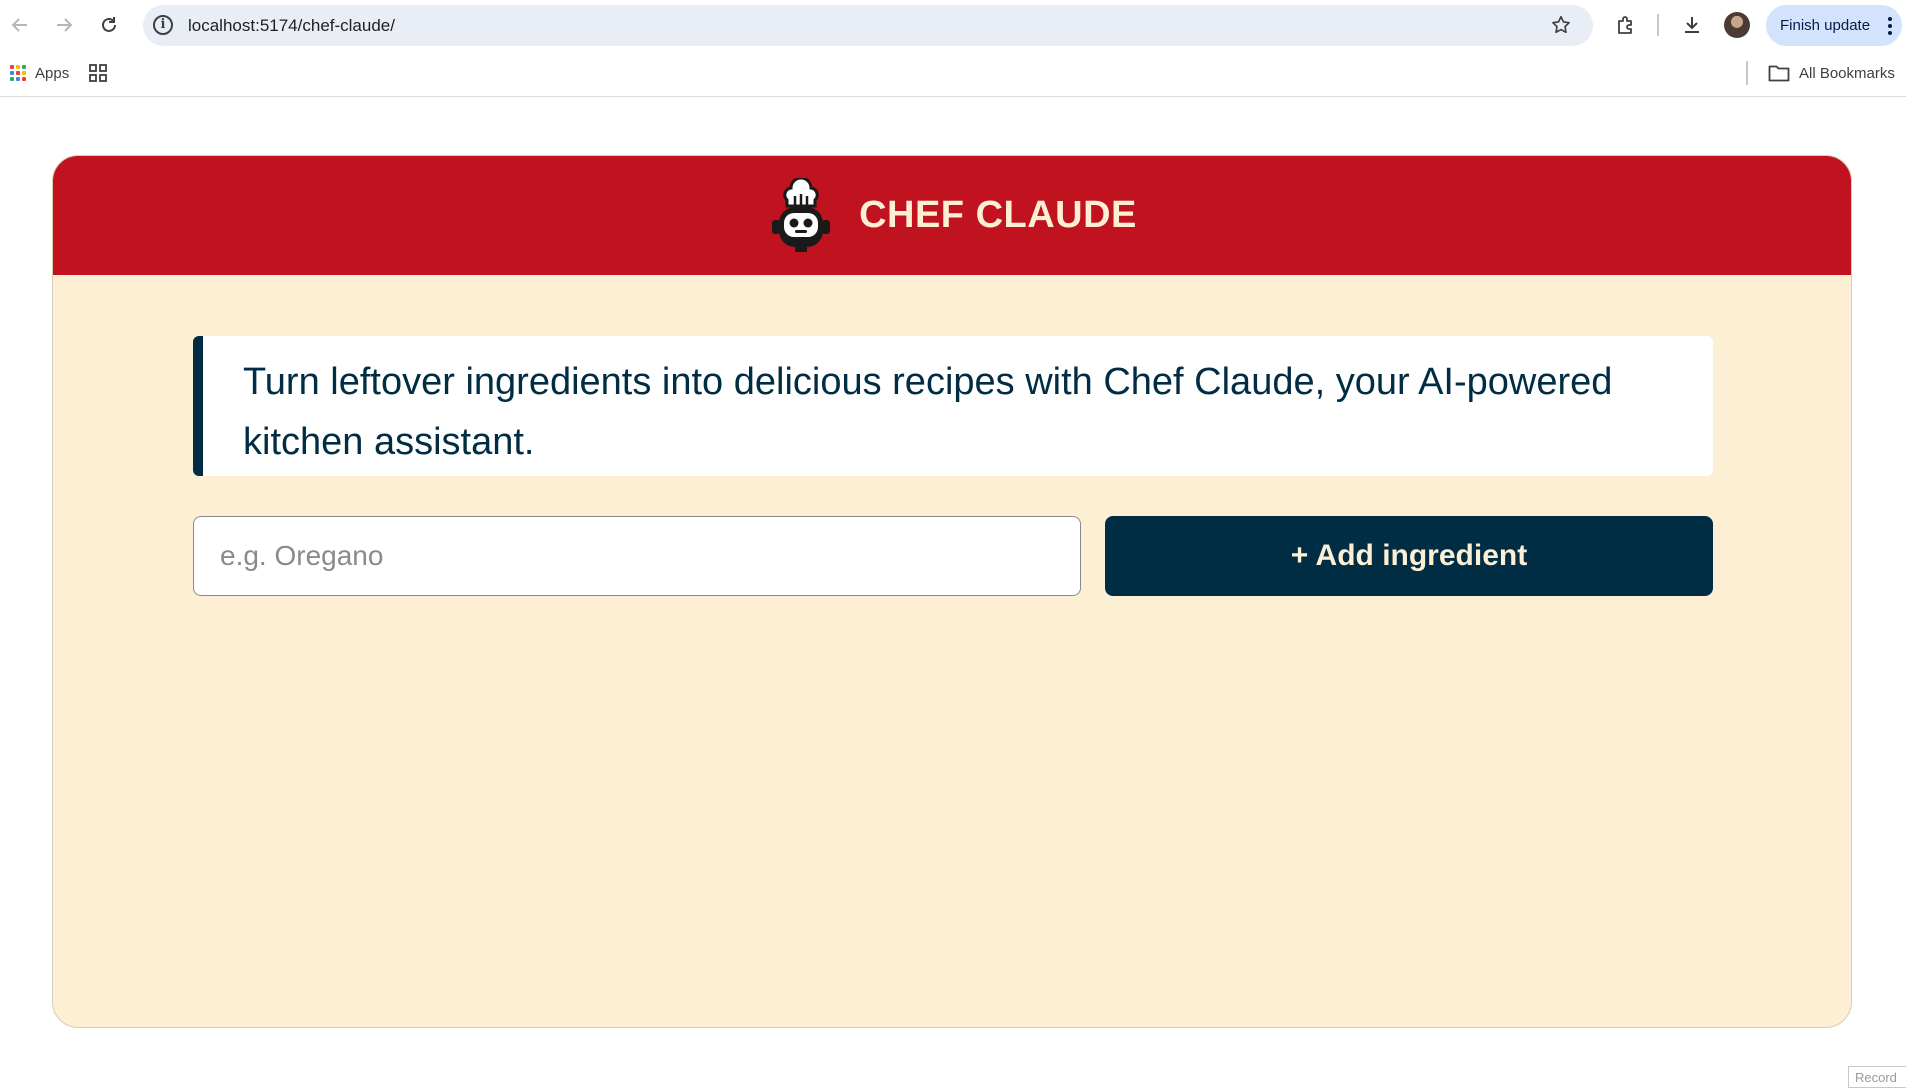 The image size is (1906, 1088). Describe the element at coordinates (1658, 25) in the screenshot. I see `toolbar-divider` at that location.